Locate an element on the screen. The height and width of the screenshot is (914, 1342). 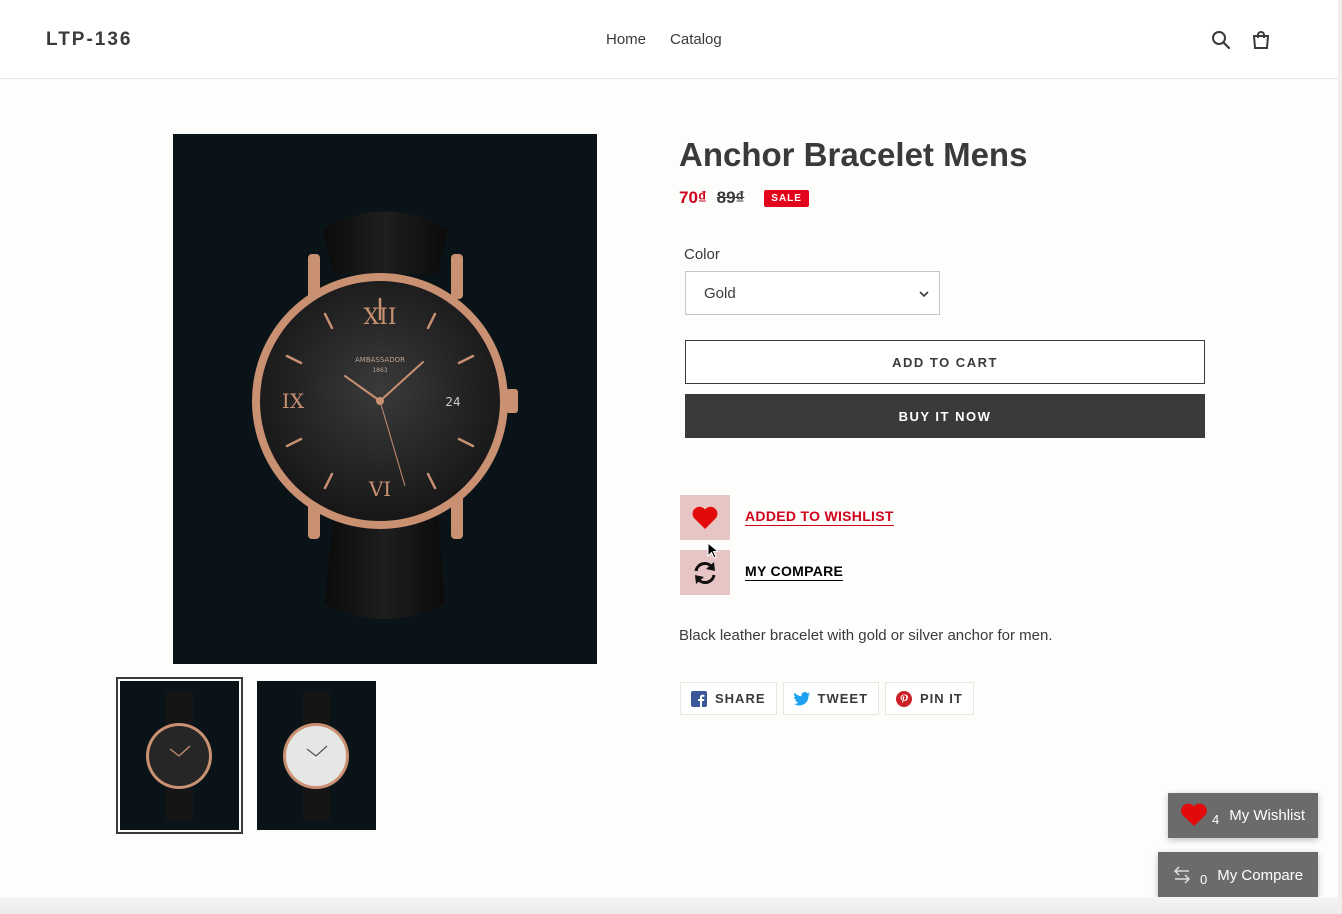
floating-wishlist-button: 4 My Wishlist is located at coordinates (1243, 815).